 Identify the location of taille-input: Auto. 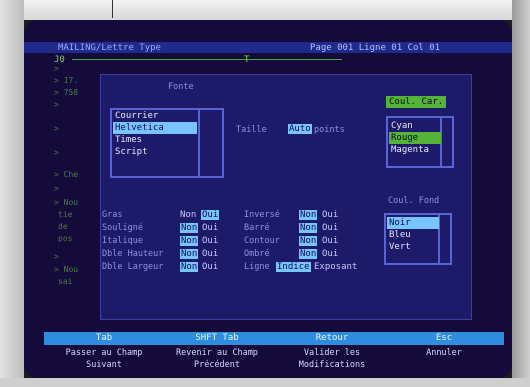
(300, 129).